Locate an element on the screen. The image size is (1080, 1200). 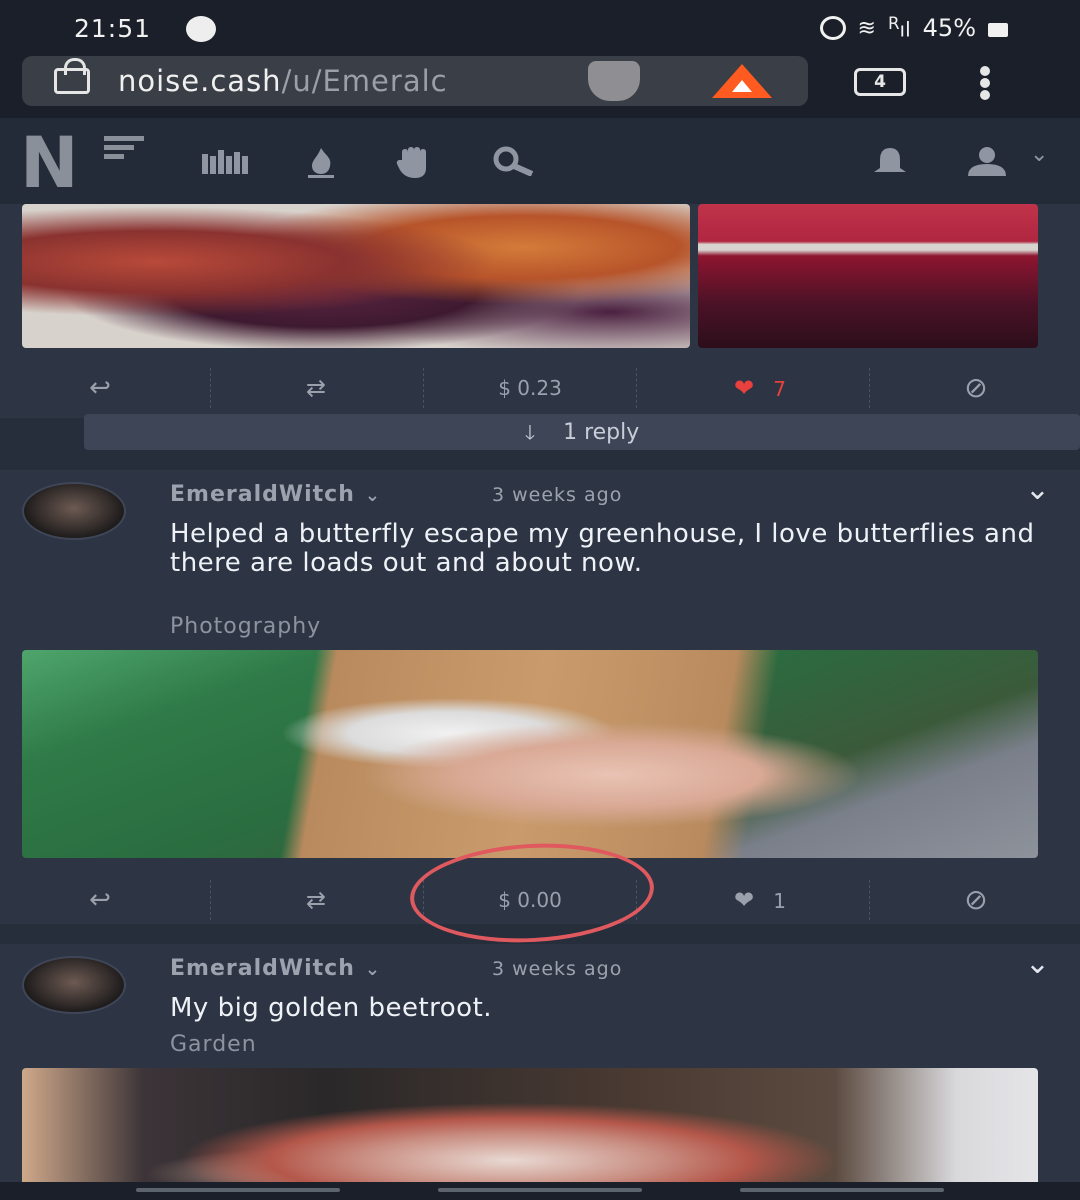
logo-letter: N is located at coordinates (49, 163).